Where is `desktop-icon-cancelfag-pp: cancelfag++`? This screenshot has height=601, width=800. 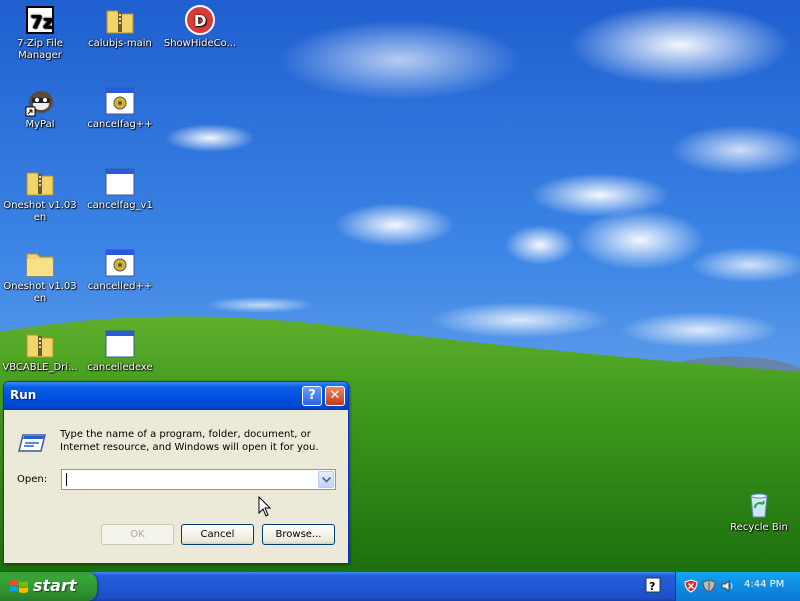 desktop-icon-cancelfag-pp: cancelfag++ is located at coordinates (120, 108).